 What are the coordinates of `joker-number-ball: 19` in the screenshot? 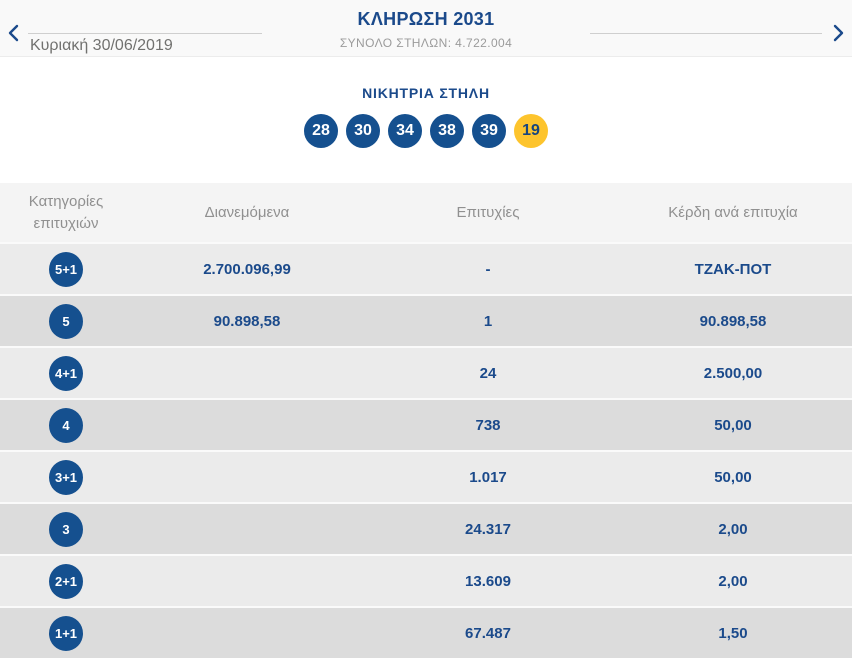 It's located at (531, 131).